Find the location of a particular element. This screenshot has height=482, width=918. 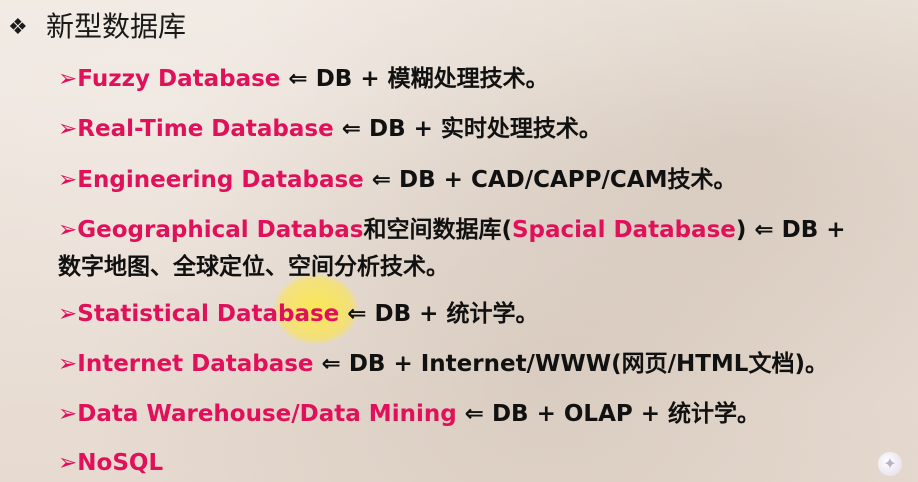

item-name: Real-Time Database is located at coordinates (205, 129).